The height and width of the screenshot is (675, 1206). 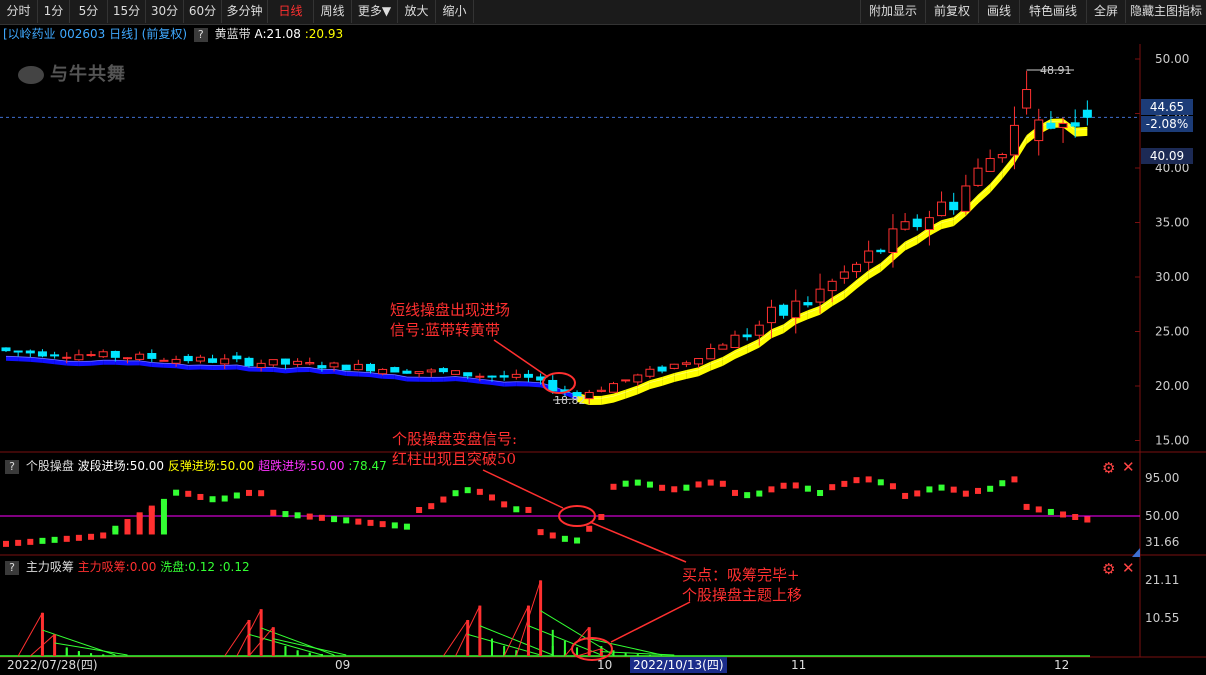 What do you see at coordinates (12, 466) in the screenshot?
I see `panel2-help-icon: ?` at bounding box center [12, 466].